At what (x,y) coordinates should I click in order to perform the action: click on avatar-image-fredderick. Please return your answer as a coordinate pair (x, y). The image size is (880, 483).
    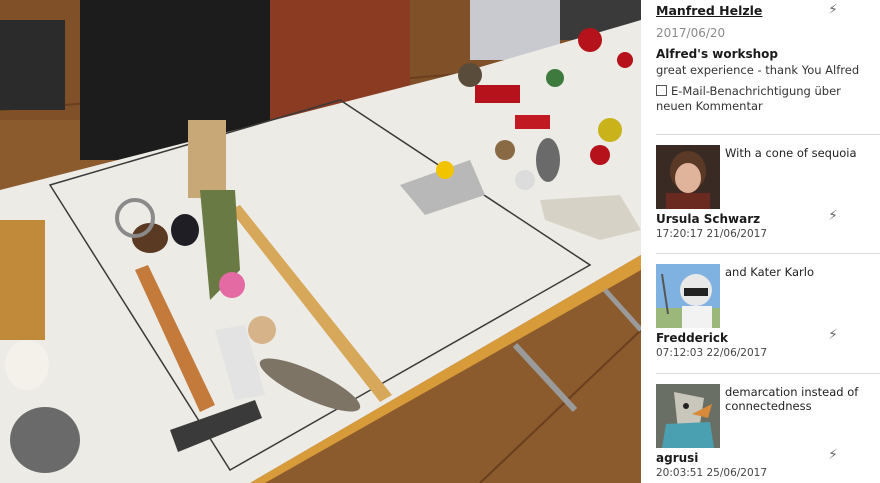
    Looking at the image, I should click on (688, 296).